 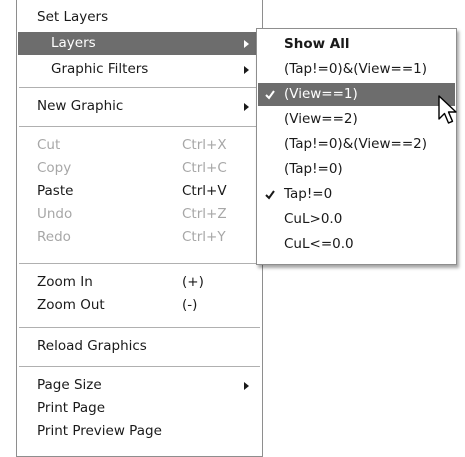 What do you see at coordinates (308, 194) in the screenshot?
I see `menu-item-label: Tap!=0` at bounding box center [308, 194].